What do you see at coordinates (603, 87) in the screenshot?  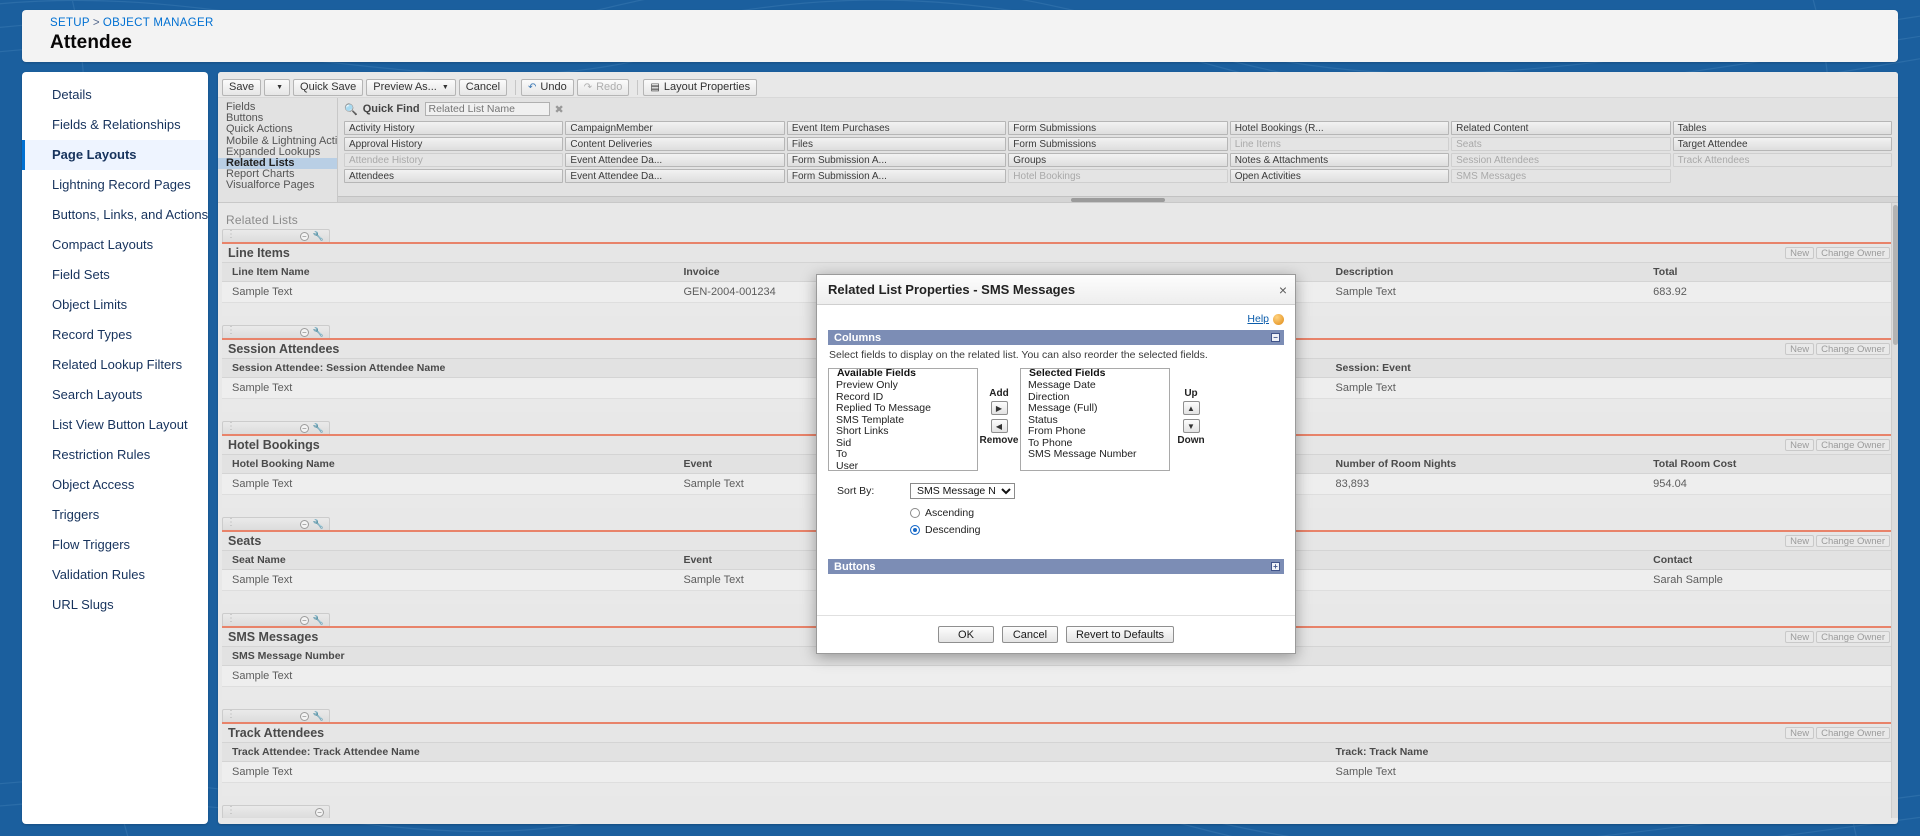 I see `redo-button: ↷ Redo` at bounding box center [603, 87].